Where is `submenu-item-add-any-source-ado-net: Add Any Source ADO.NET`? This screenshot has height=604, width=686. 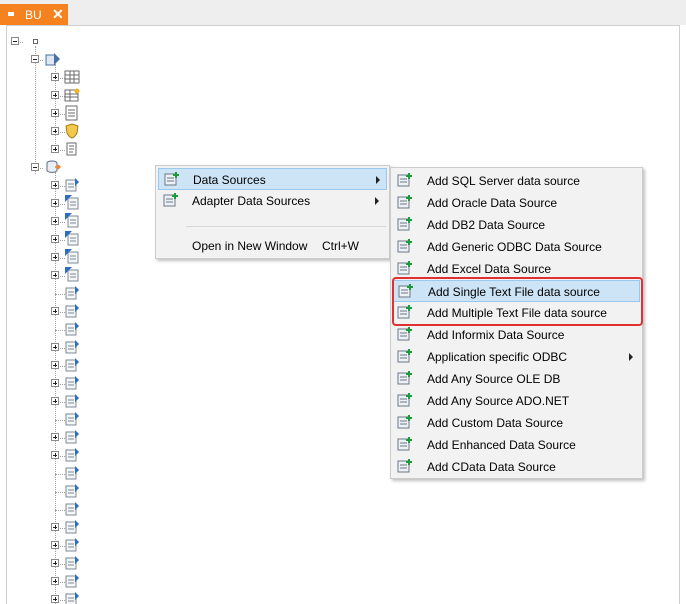
submenu-item-add-any-source-ado-net: Add Any Source ADO.NET is located at coordinates (516, 401).